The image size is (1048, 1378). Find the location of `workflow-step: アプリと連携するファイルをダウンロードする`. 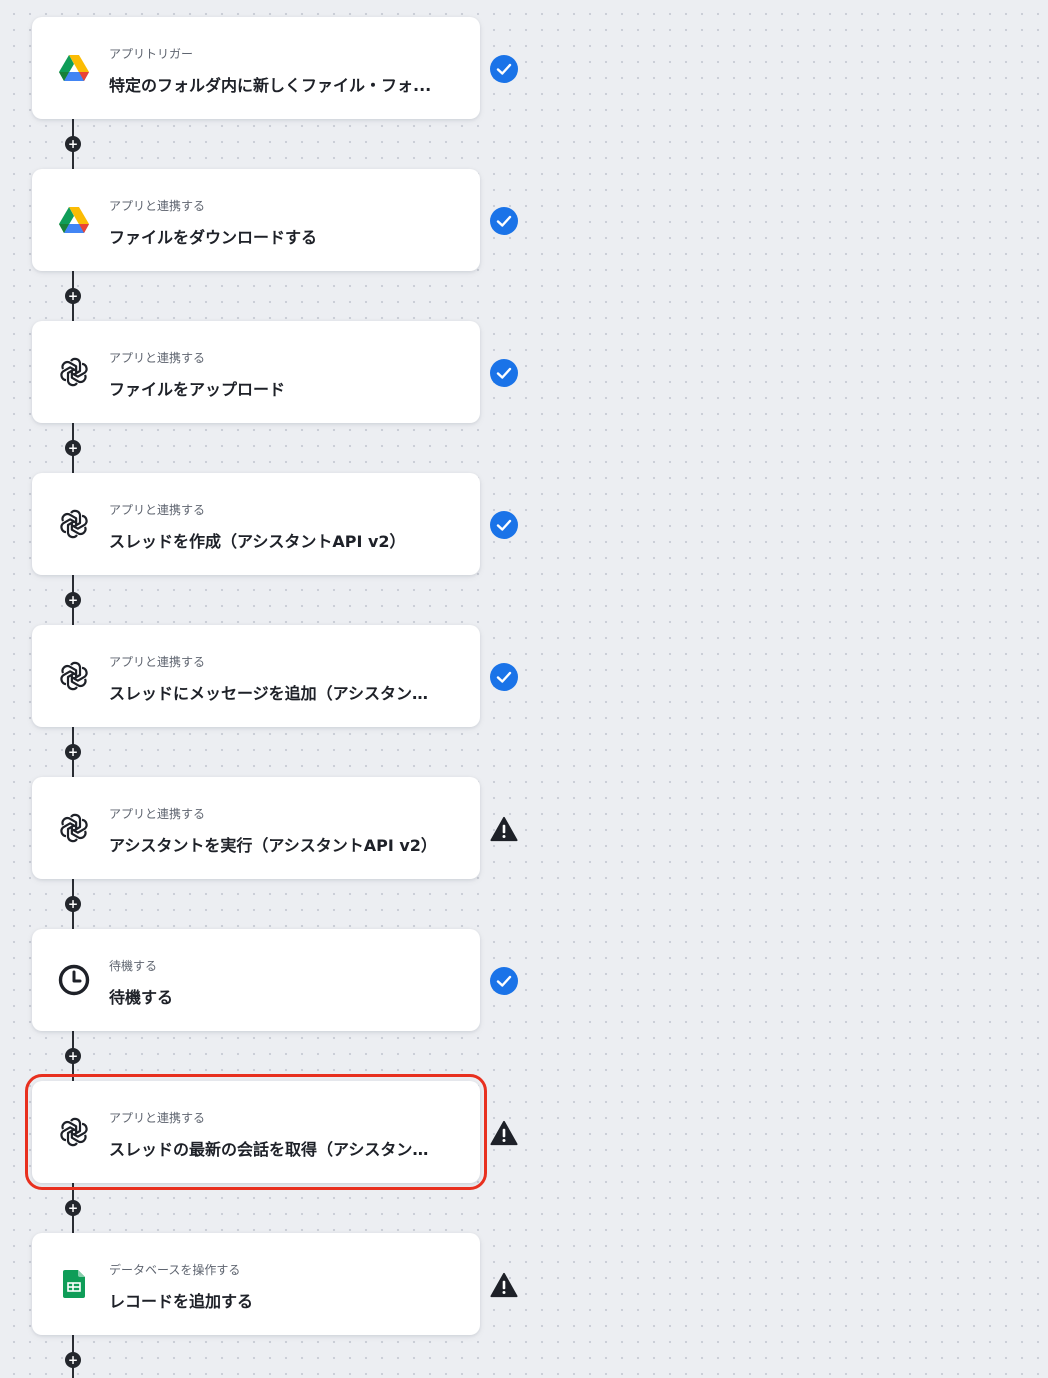

workflow-step: アプリと連携するファイルをダウンロードする is located at coordinates (300, 221).